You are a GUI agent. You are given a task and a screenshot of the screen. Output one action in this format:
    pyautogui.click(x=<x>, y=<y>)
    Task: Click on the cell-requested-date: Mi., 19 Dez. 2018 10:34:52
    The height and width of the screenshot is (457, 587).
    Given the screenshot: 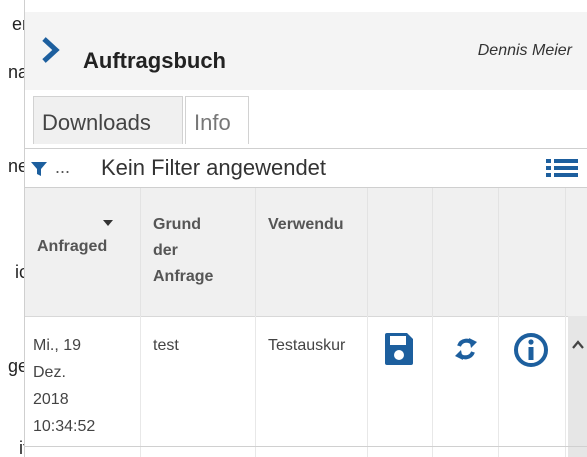 What is the action you would take?
    pyautogui.click(x=83, y=386)
    